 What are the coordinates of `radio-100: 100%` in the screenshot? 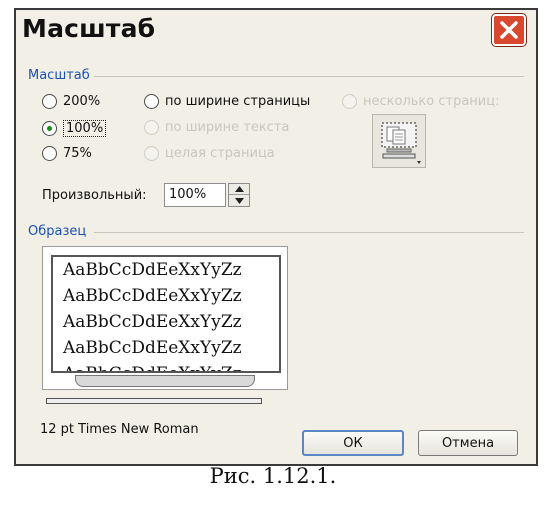 It's located at (74, 128).